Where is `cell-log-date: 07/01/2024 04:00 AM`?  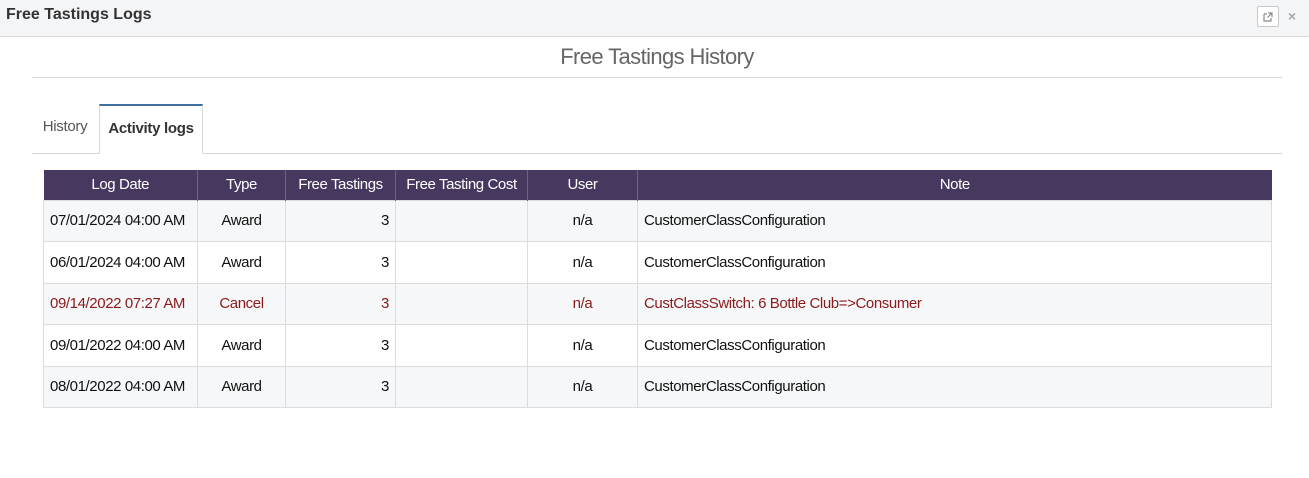 cell-log-date: 07/01/2024 04:00 AM is located at coordinates (120, 220).